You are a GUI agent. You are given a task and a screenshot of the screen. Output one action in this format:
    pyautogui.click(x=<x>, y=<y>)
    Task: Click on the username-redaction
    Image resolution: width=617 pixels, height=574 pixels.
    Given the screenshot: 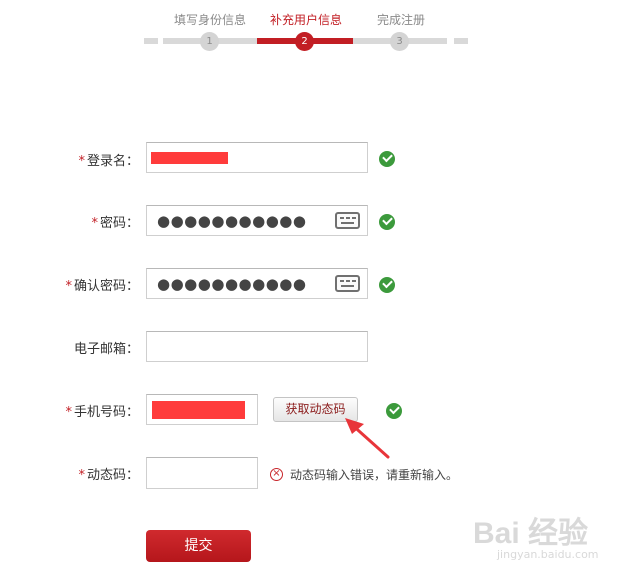 What is the action you would take?
    pyautogui.click(x=189, y=158)
    